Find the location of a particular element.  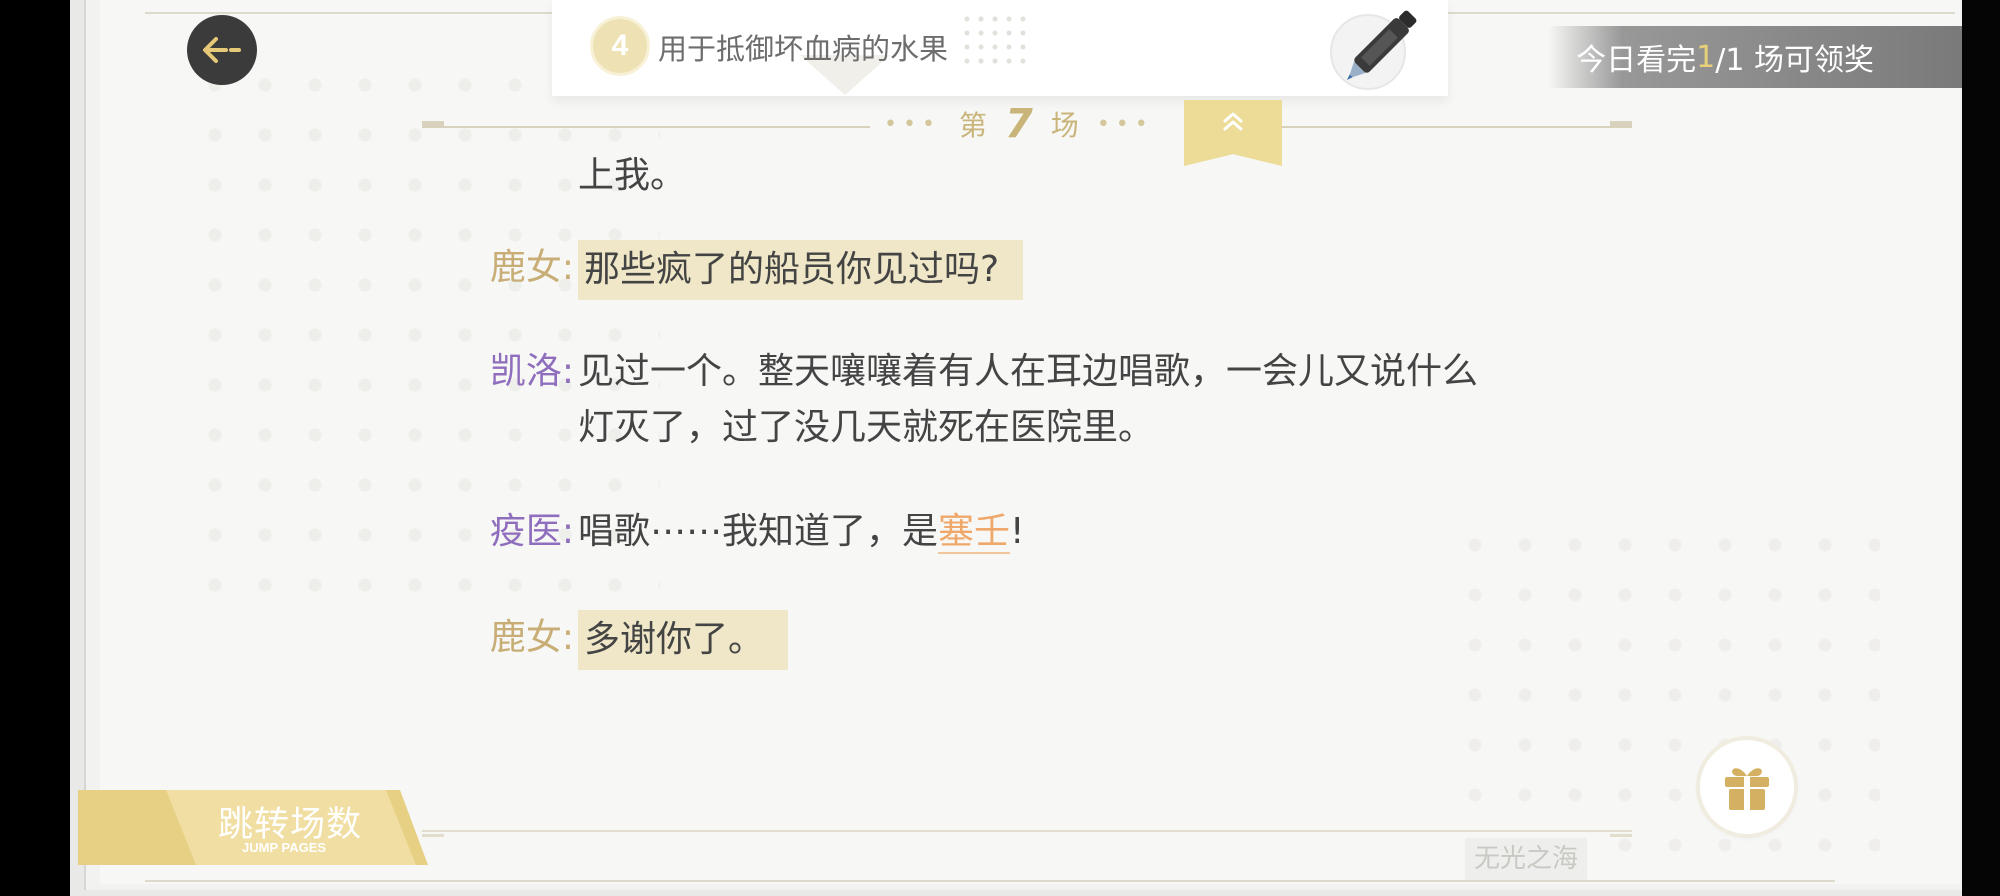

scene-prefix: 第 is located at coordinates (972, 125).